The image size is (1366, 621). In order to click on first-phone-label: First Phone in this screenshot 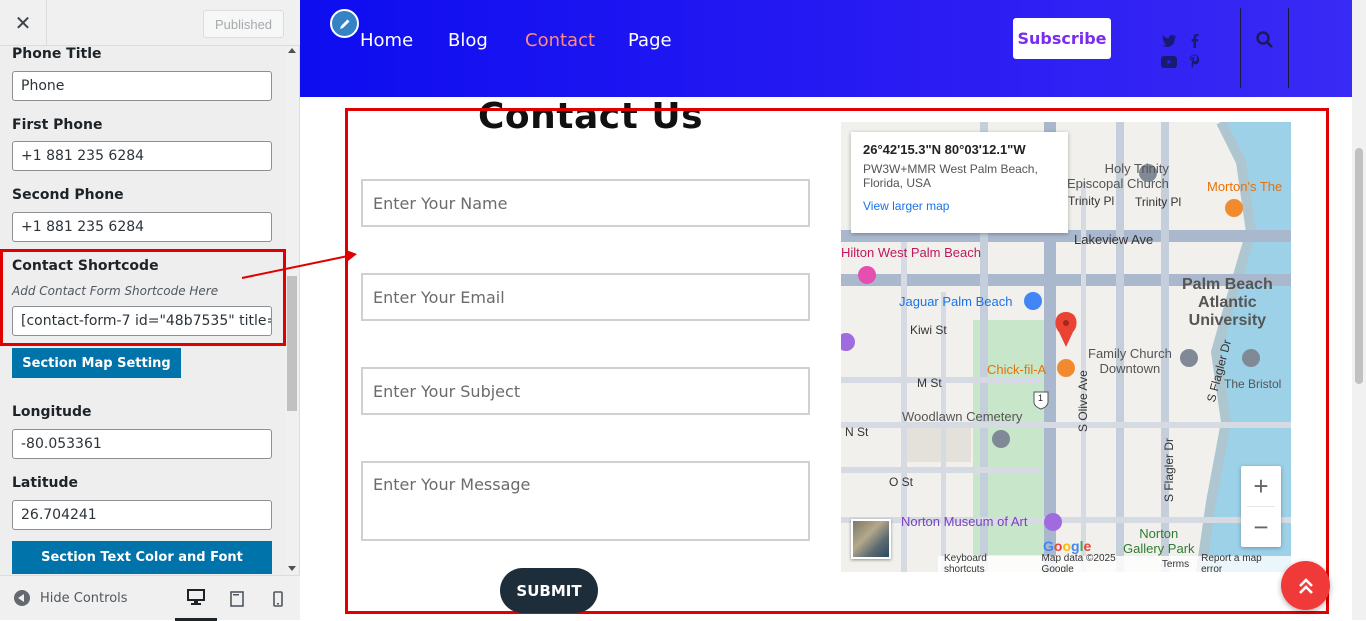, I will do `click(57, 125)`.